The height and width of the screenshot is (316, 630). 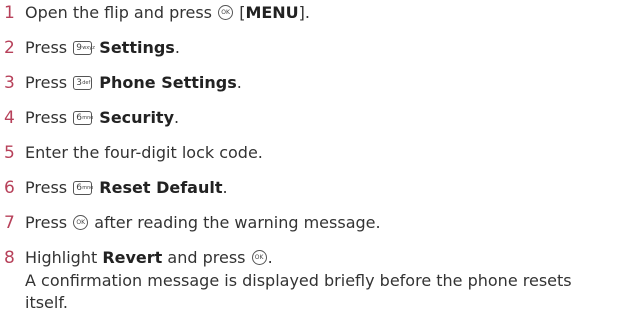 I want to click on security-term: Security, so click(x=136, y=117).